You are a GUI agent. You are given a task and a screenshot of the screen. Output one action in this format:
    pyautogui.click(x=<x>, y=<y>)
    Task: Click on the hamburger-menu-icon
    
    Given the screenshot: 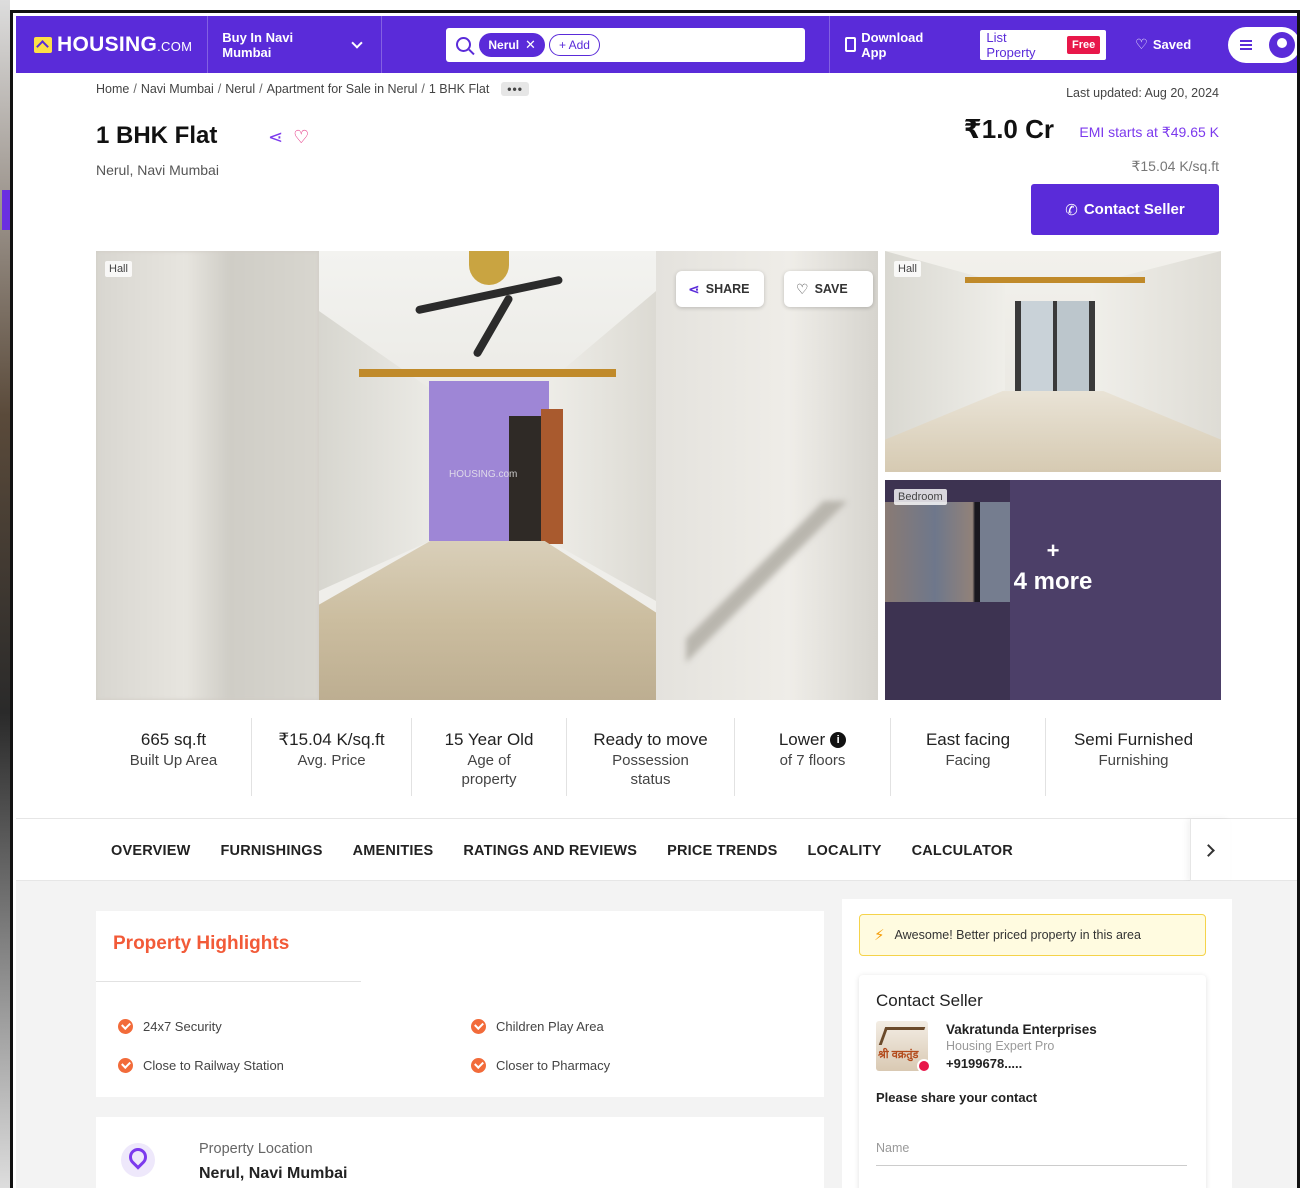 What is the action you would take?
    pyautogui.click(x=1246, y=44)
    